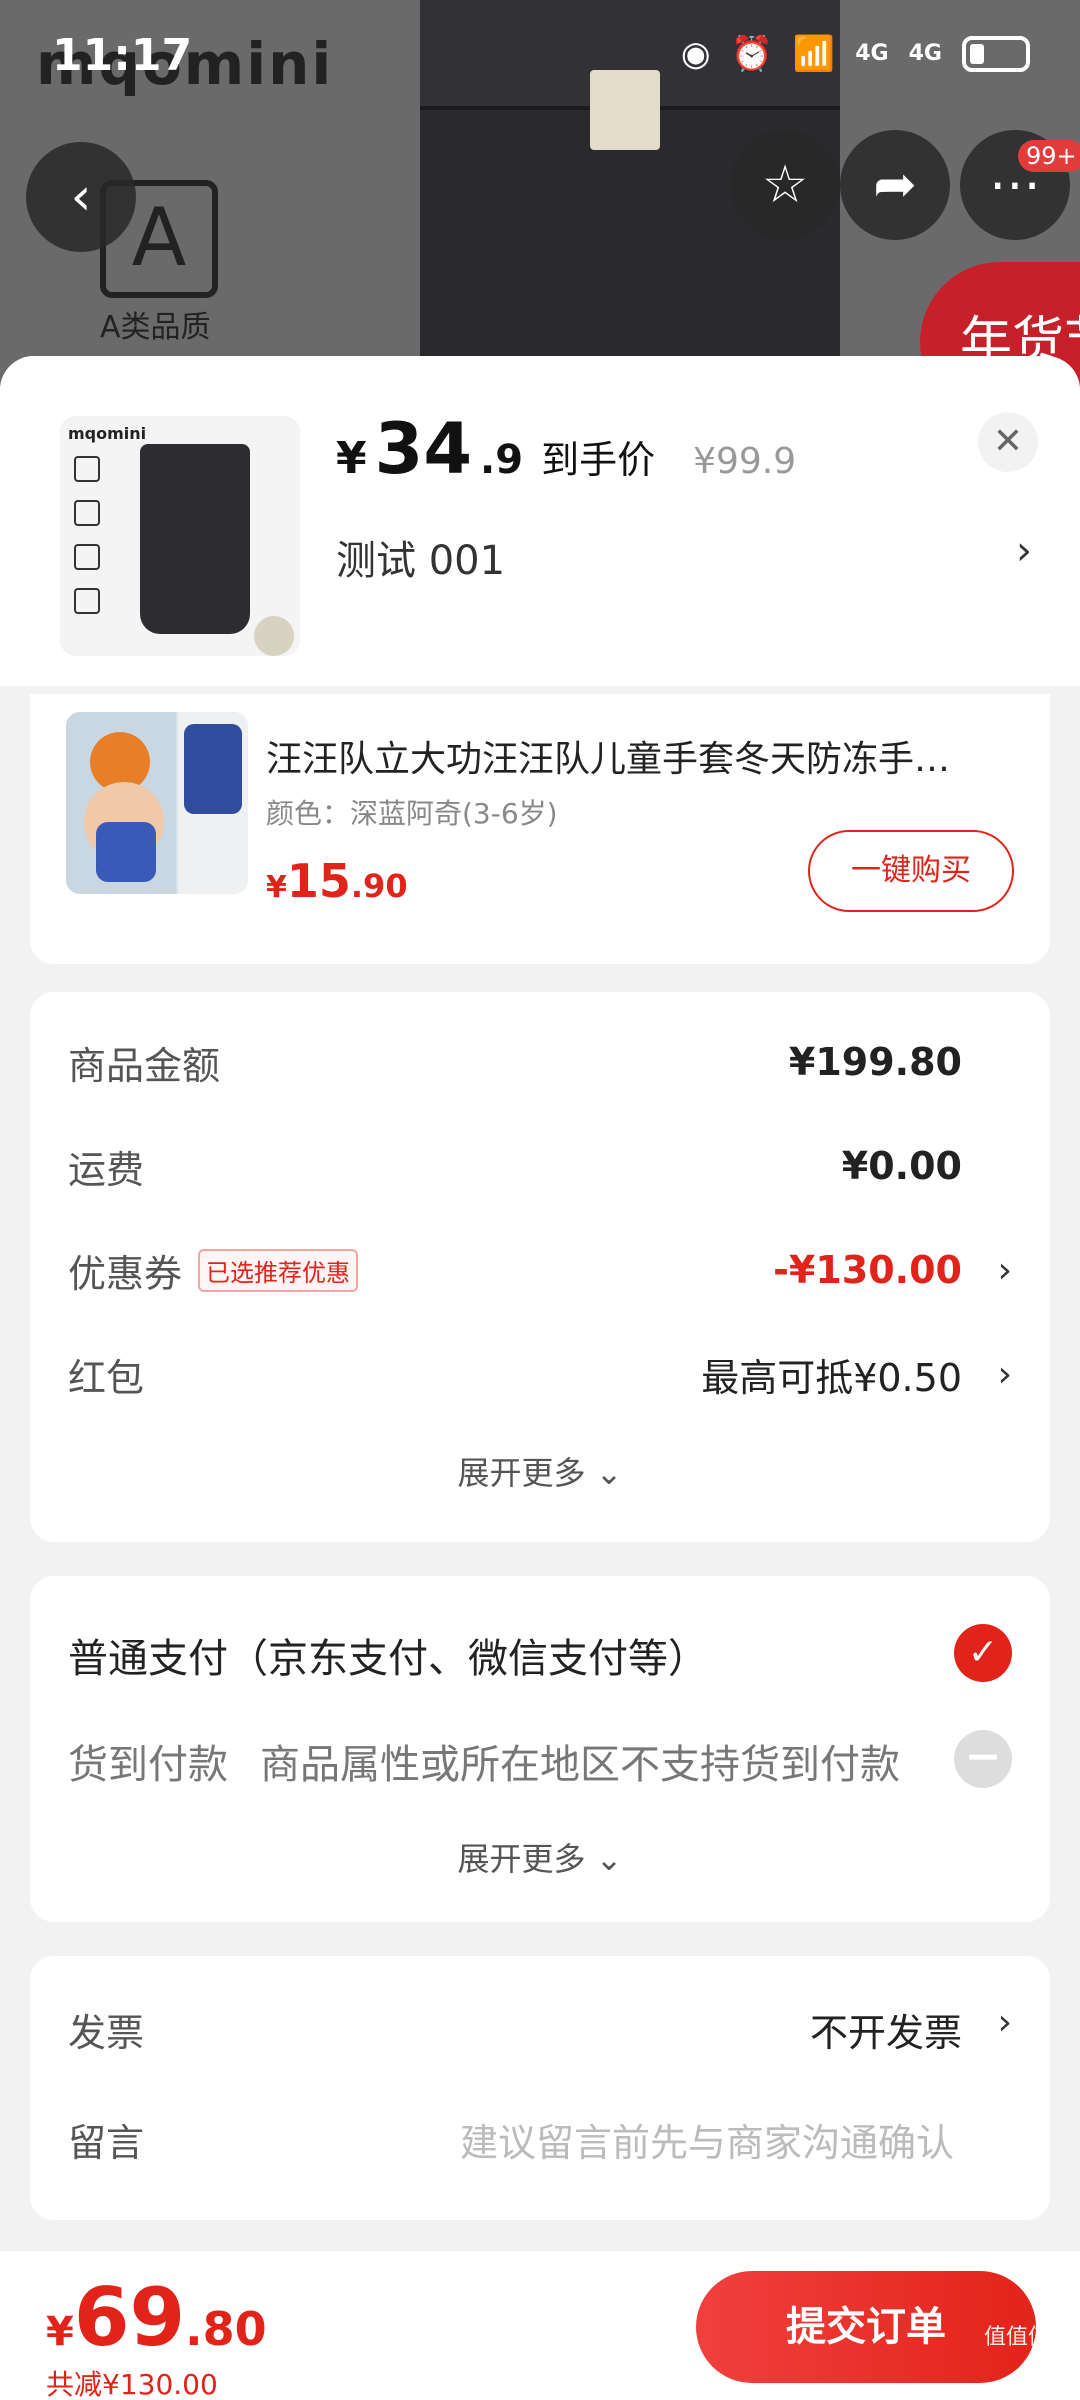 This screenshot has height=2400, width=1080. What do you see at coordinates (157, 803) in the screenshot?
I see `recommended-item-image` at bounding box center [157, 803].